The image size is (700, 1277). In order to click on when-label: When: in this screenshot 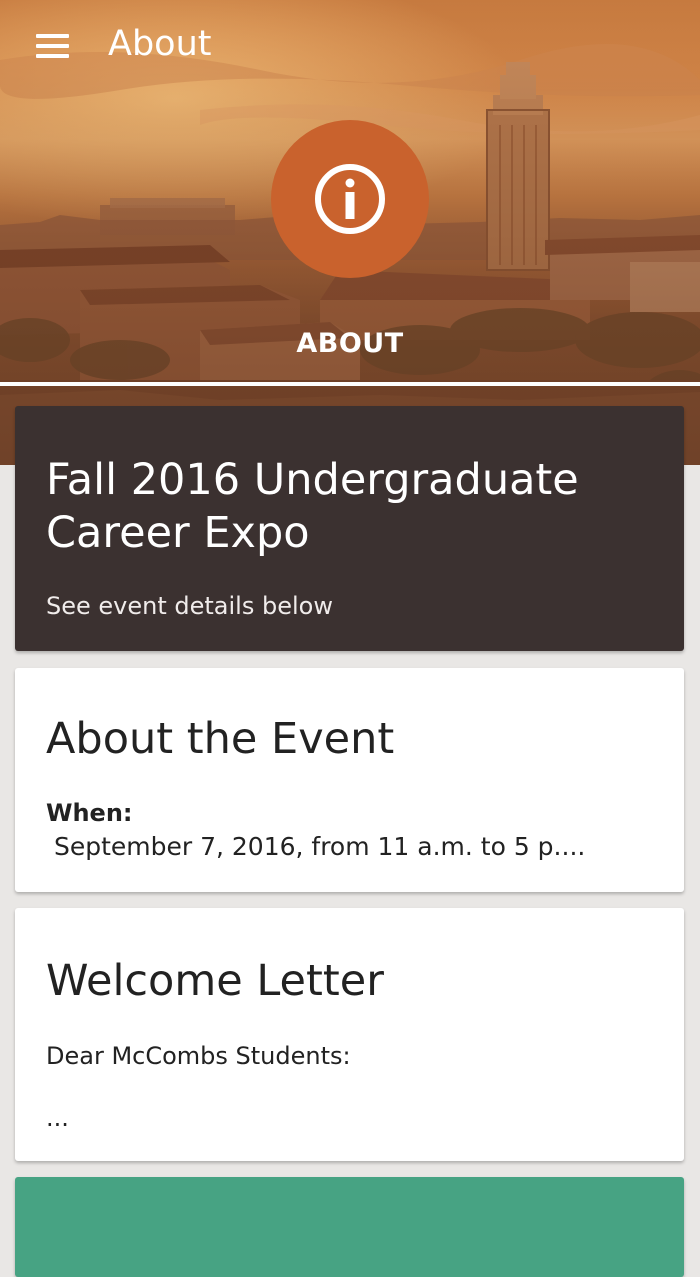, I will do `click(89, 813)`.